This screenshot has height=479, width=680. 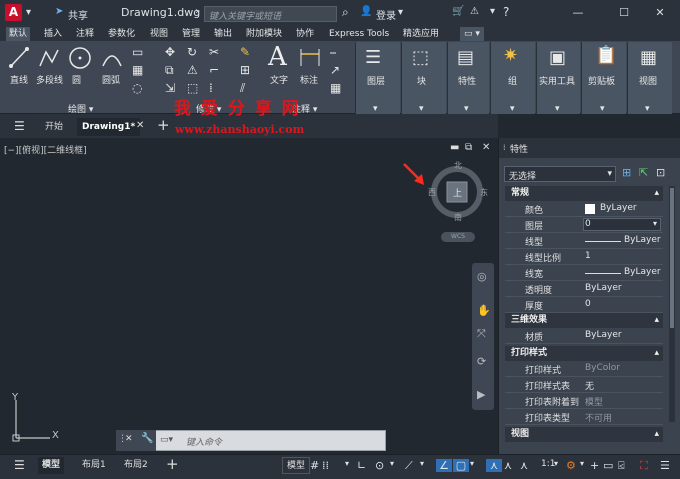 I want to click on add-layout-icon: +, so click(x=172, y=464).